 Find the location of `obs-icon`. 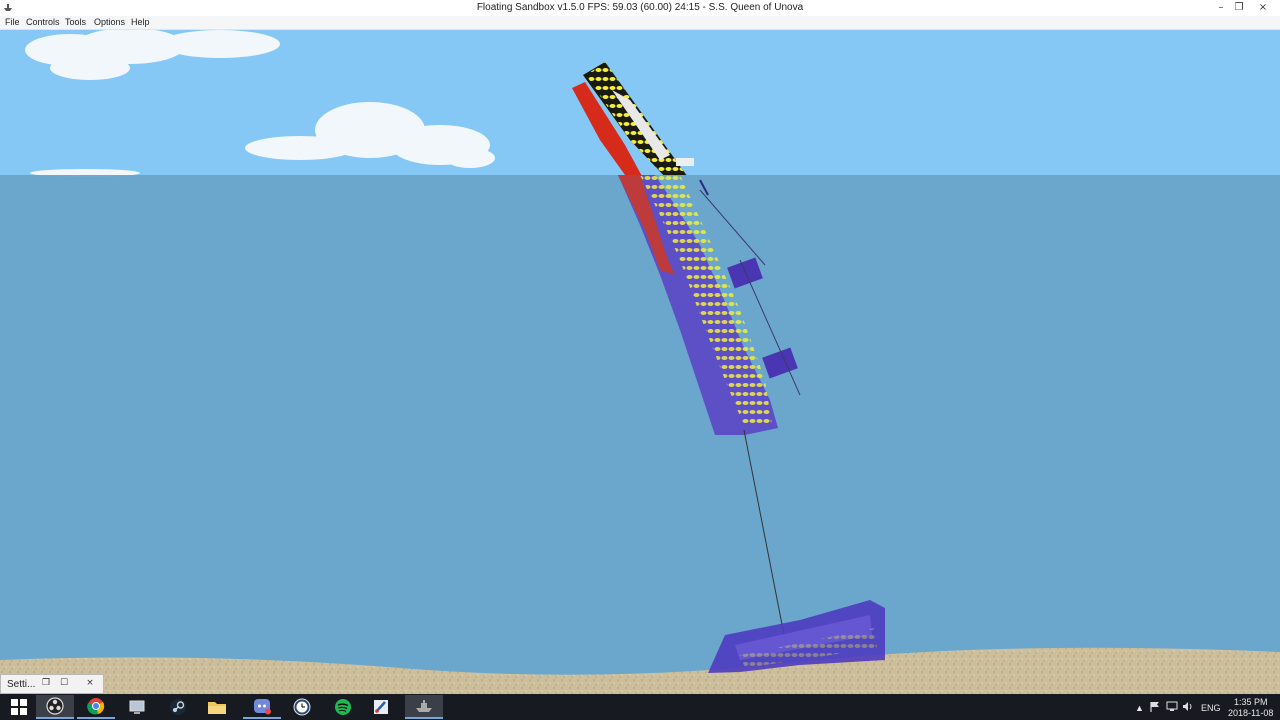

obs-icon is located at coordinates (55, 706).